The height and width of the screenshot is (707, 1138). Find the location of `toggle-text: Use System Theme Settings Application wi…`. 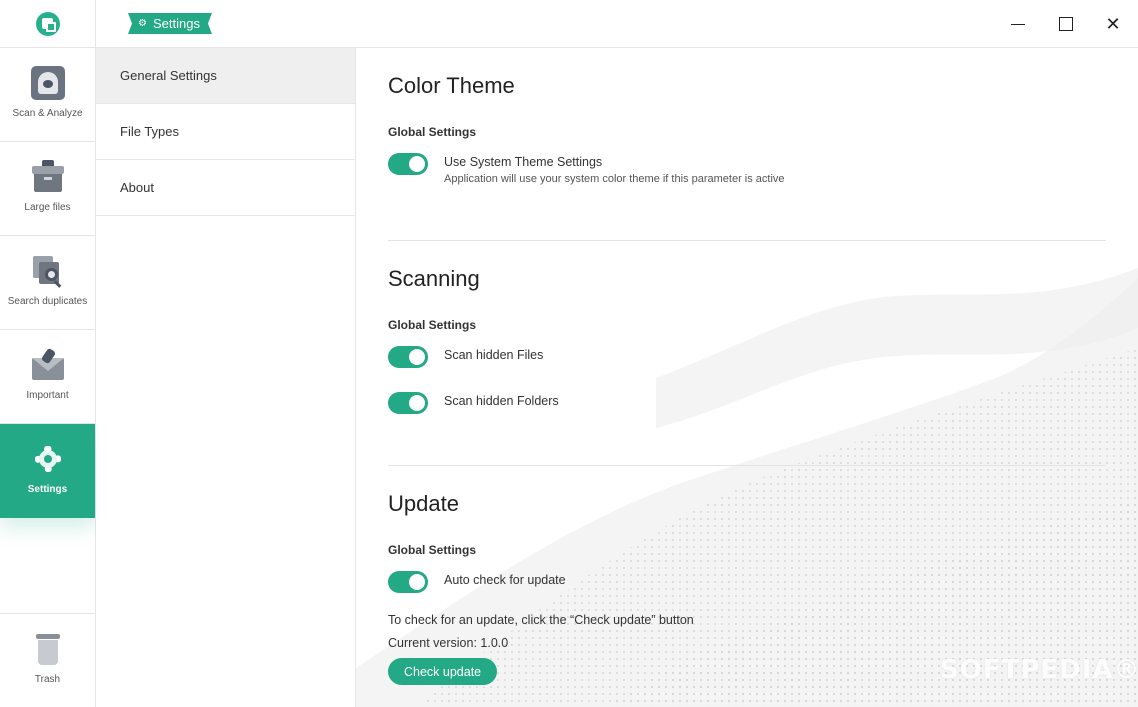

toggle-text: Use System Theme Settings Application wi… is located at coordinates (614, 169).